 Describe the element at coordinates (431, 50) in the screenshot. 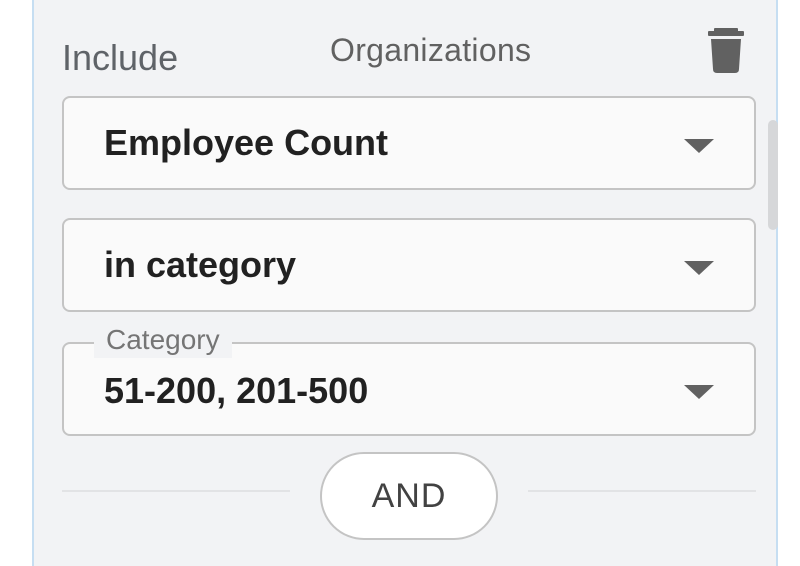

I see `entity-label: Organizations` at that location.